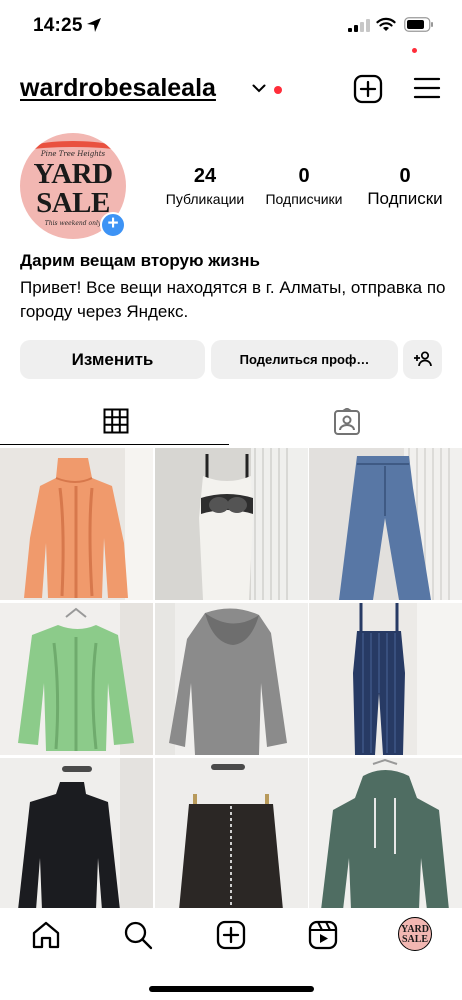 Image resolution: width=462 pixels, height=1000 pixels. What do you see at coordinates (386, 24) in the screenshot?
I see `wifi-icon` at bounding box center [386, 24].